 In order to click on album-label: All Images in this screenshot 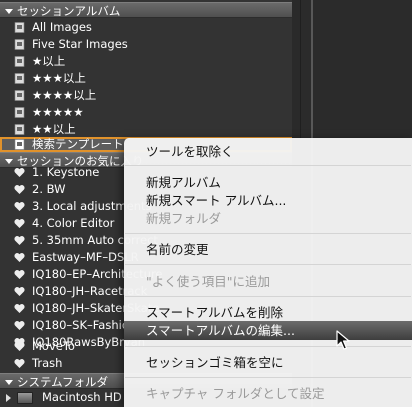, I will do `click(62, 27)`.